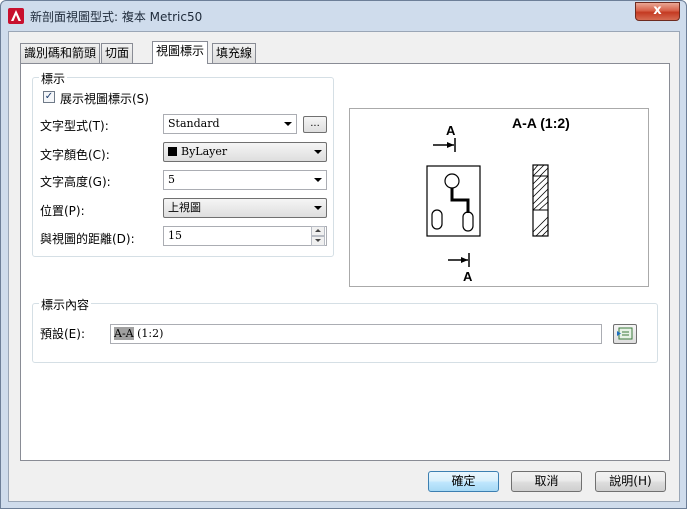 This screenshot has height=509, width=687. What do you see at coordinates (245, 236) in the screenshot?
I see `distance-input: 15` at bounding box center [245, 236].